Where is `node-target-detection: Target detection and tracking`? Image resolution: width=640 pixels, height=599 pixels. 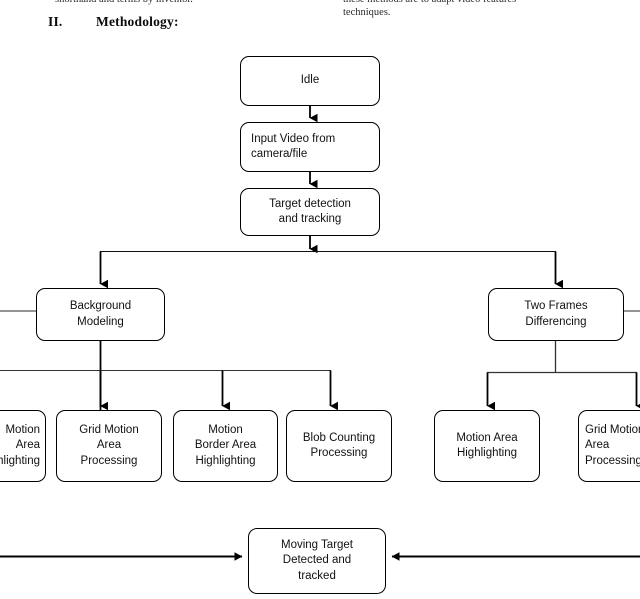
node-target-detection: Target detection and tracking is located at coordinates (310, 212).